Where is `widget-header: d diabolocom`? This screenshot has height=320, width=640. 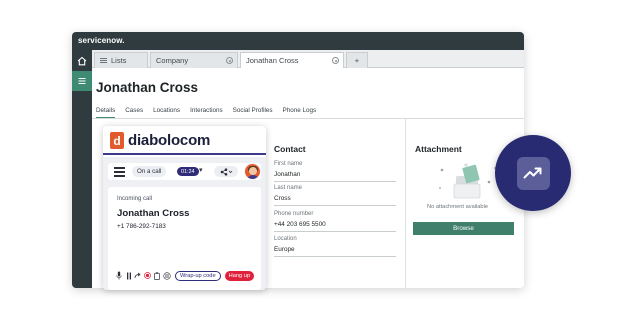
widget-header: d diabolocom is located at coordinates (184, 140).